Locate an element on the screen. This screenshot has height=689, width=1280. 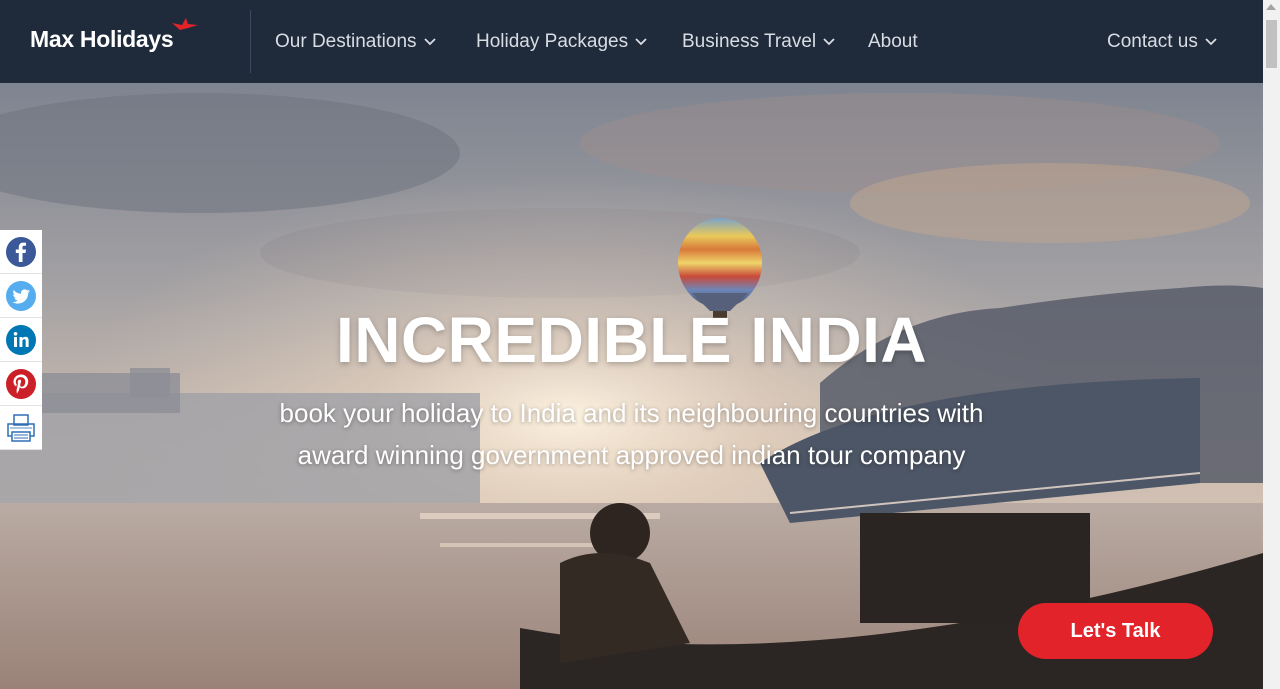
nav-contact-us: Contact us is located at coordinates (1162, 41).